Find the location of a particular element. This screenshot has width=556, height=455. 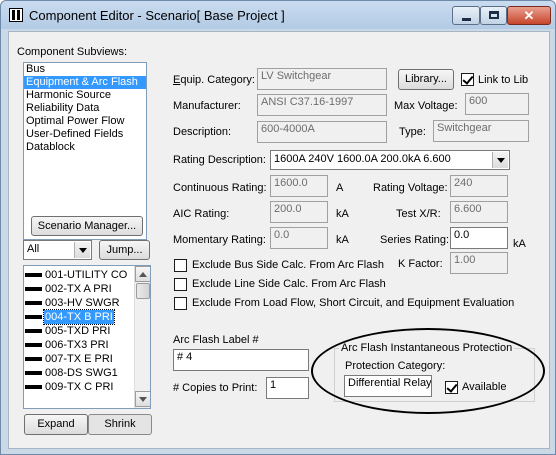

k-factor-label: K Factor: is located at coordinates (420, 264).